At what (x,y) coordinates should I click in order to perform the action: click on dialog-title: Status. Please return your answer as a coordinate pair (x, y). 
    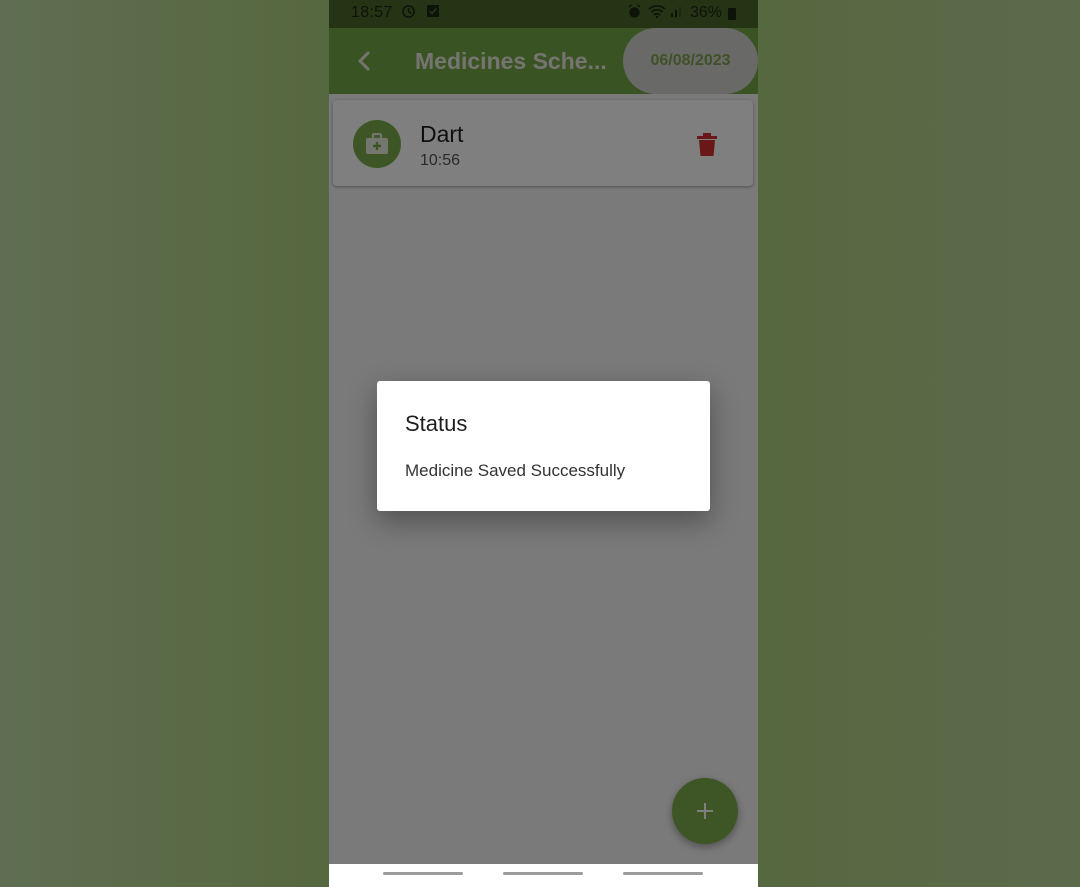
    Looking at the image, I should click on (436, 423).